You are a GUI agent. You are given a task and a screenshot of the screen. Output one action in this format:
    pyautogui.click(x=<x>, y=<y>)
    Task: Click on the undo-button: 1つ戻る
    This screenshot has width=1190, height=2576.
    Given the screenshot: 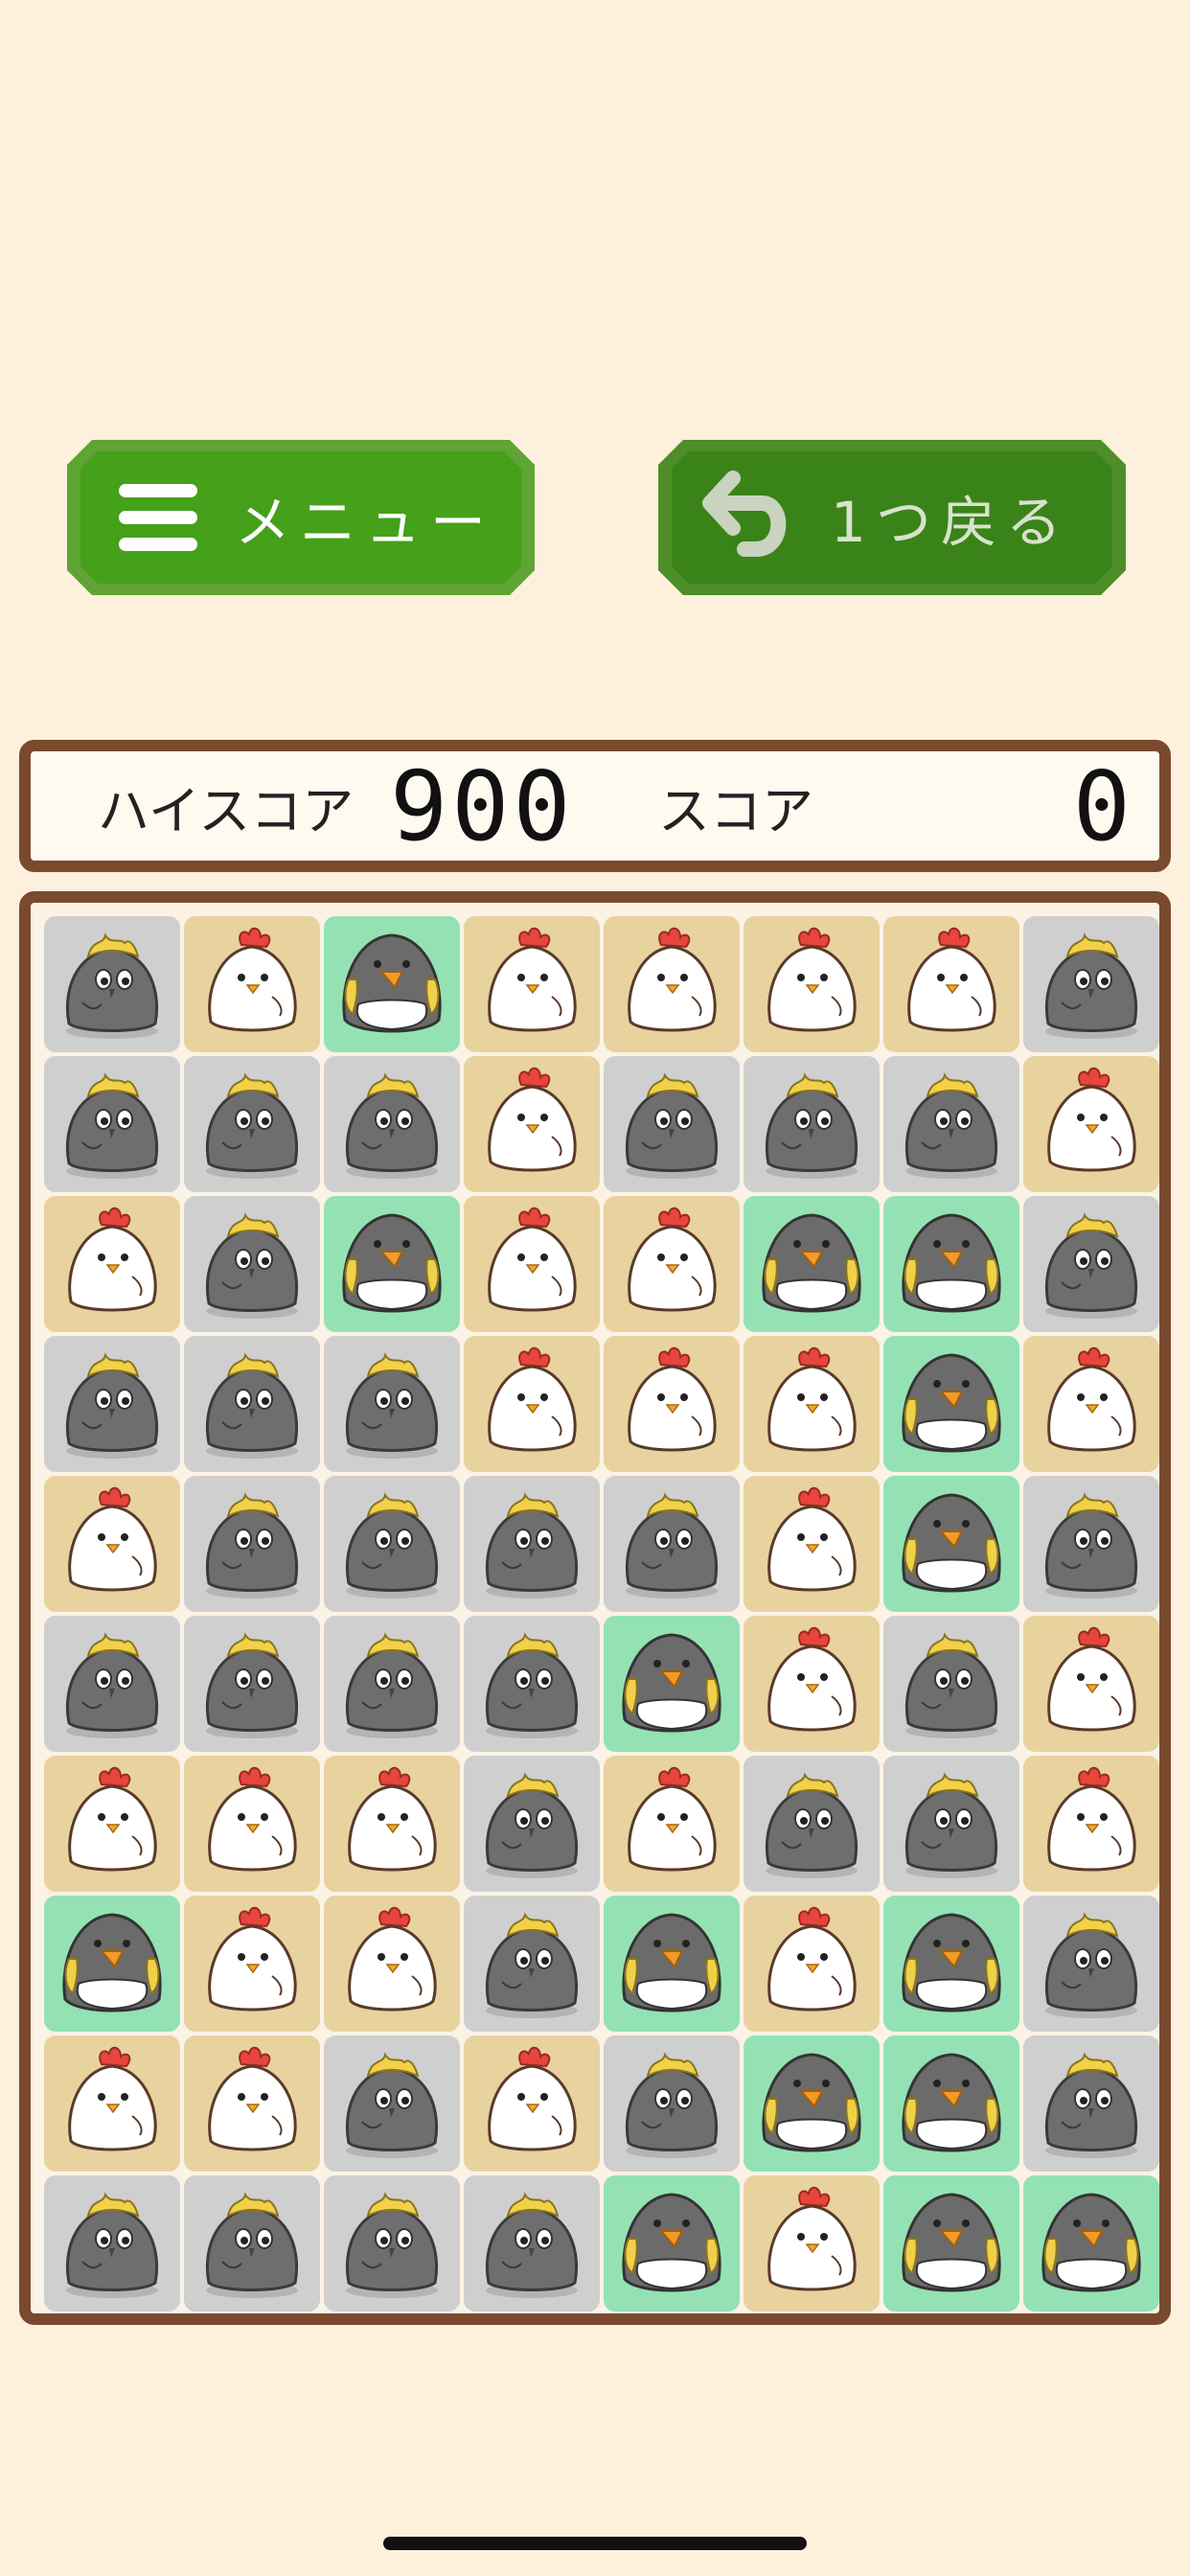 What is the action you would take?
    pyautogui.click(x=892, y=517)
    